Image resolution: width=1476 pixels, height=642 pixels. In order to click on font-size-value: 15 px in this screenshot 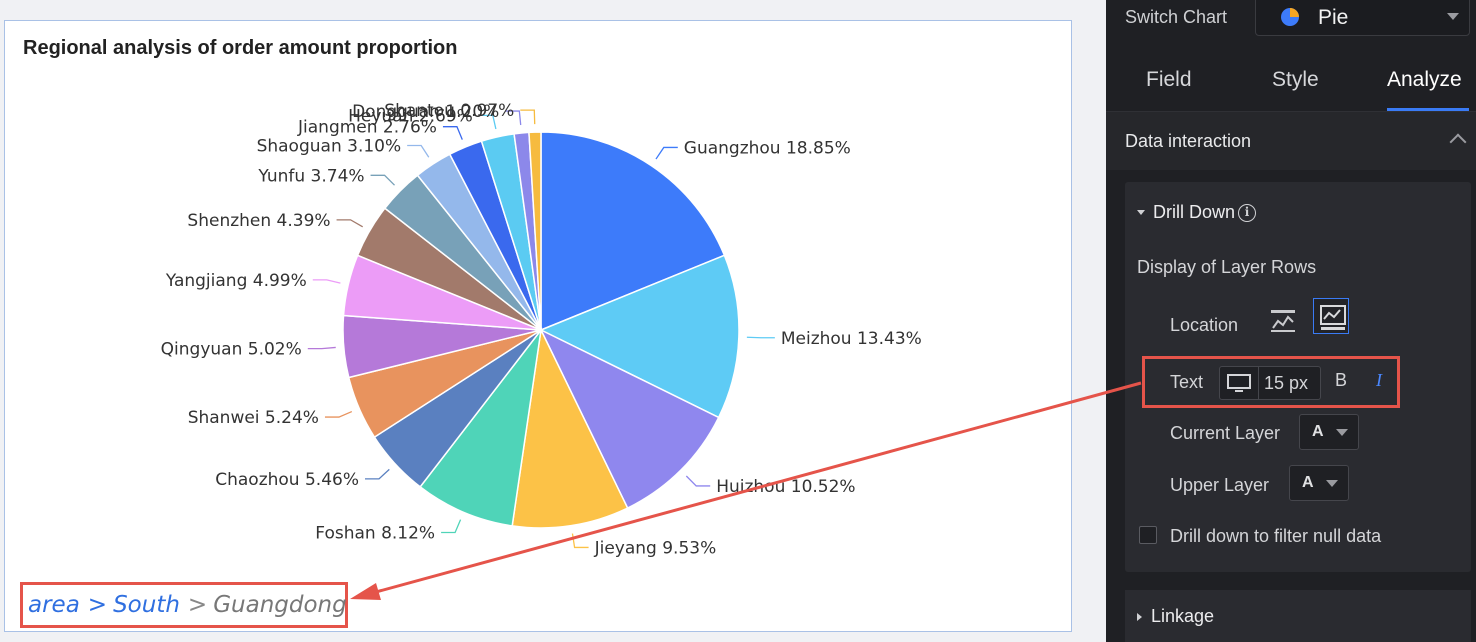, I will do `click(1286, 383)`.